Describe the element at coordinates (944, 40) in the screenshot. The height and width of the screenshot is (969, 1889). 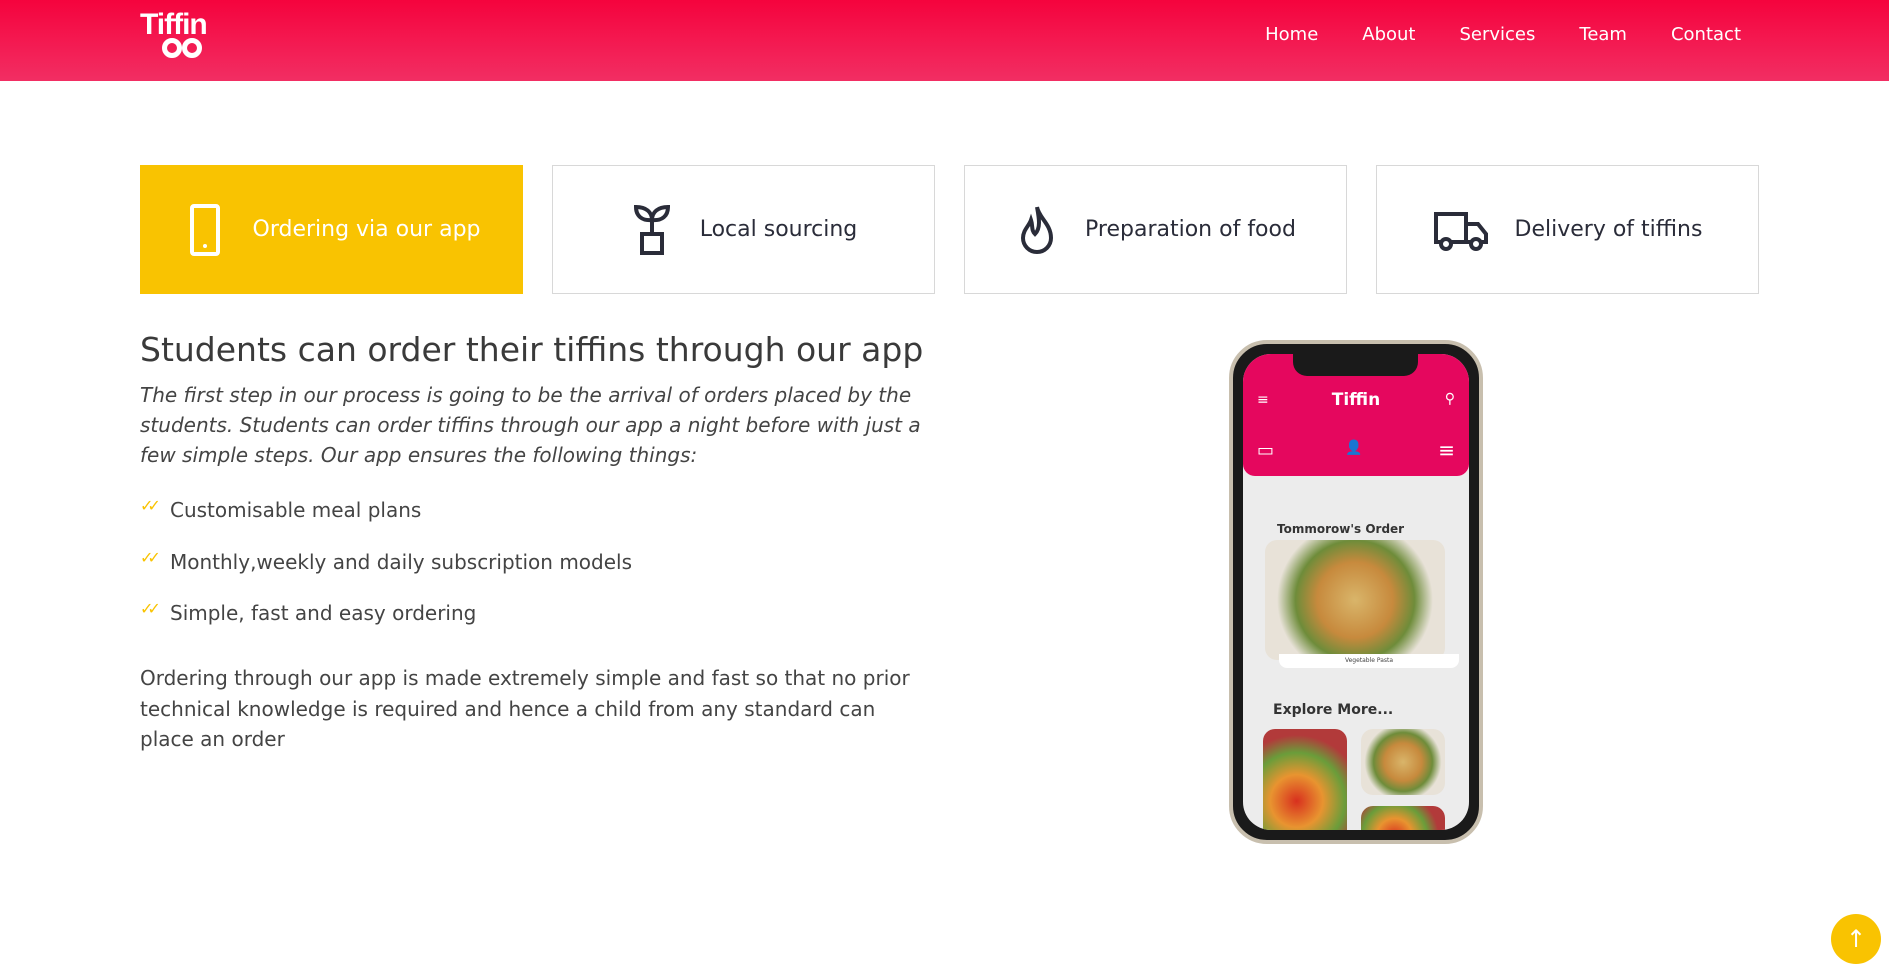
I see `site-header: Tiffin Home About Services Team Contact` at that location.